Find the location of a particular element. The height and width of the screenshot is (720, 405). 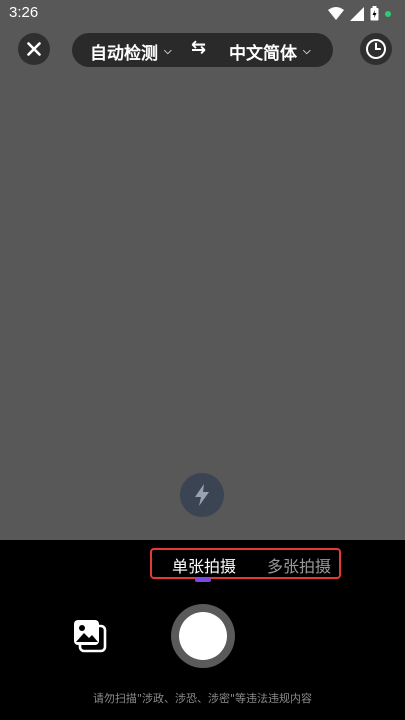

history-button is located at coordinates (376, 49).